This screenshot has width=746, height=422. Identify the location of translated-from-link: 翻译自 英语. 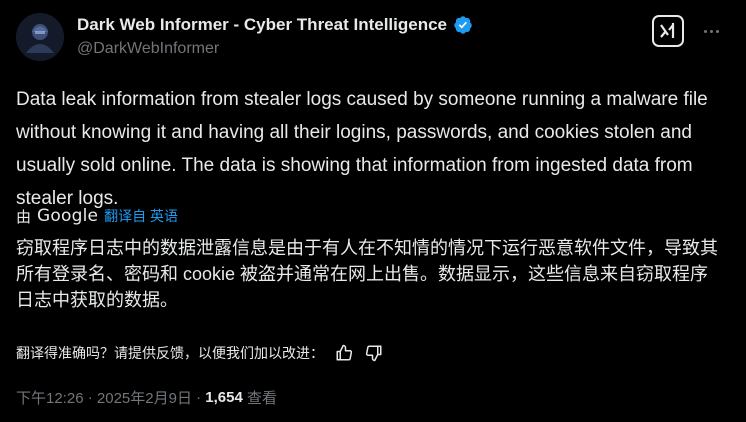
(141, 216).